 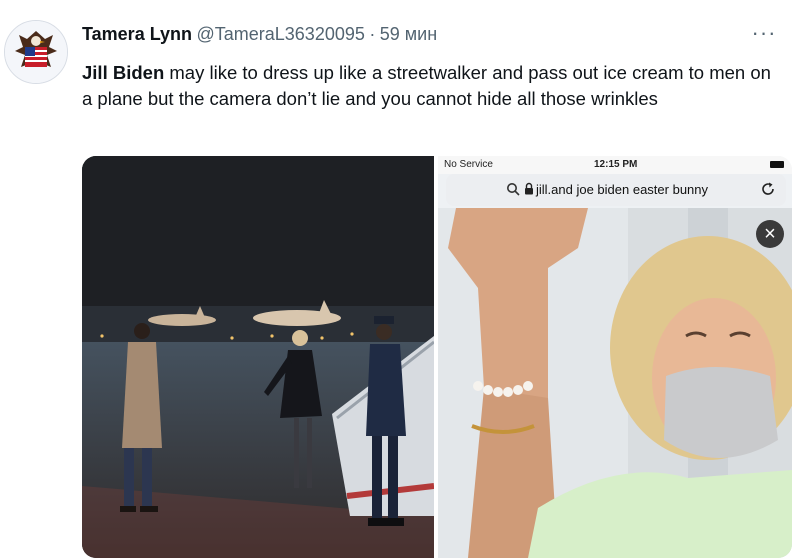 What do you see at coordinates (764, 34) in the screenshot?
I see `more-icon: ···` at bounding box center [764, 34].